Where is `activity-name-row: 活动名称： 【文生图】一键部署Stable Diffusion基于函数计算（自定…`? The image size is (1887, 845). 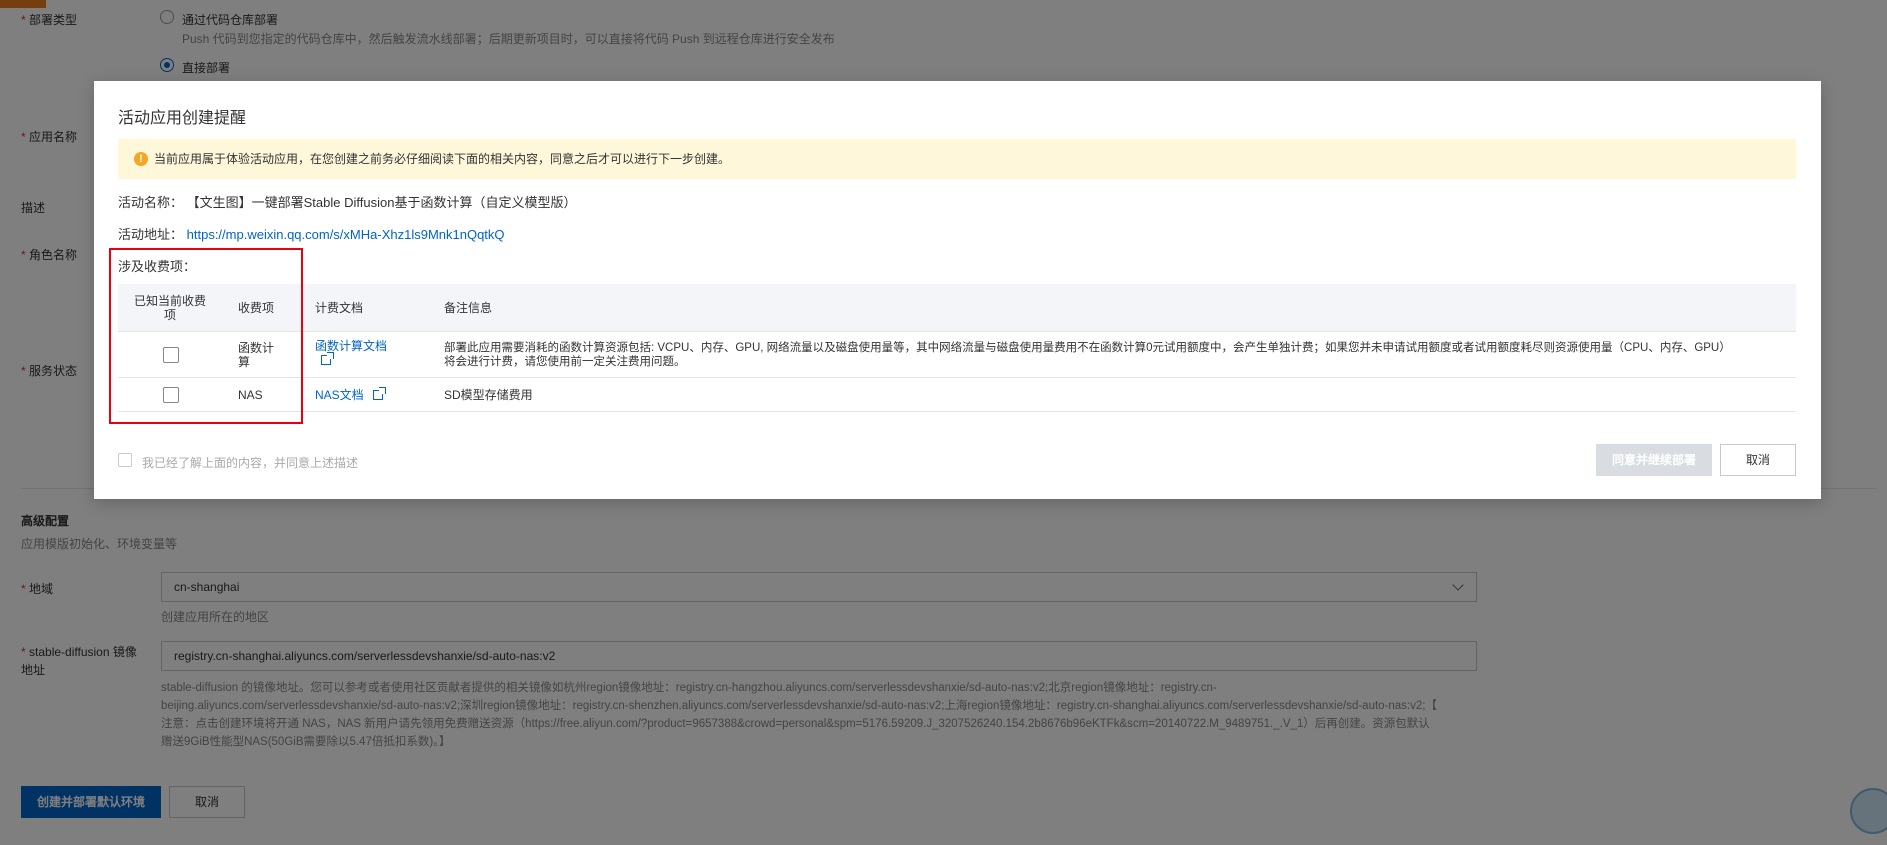
activity-name-row: 活动名称： 【文生图】一键部署Stable Diffusion基于函数计算（自定… is located at coordinates (347, 201).